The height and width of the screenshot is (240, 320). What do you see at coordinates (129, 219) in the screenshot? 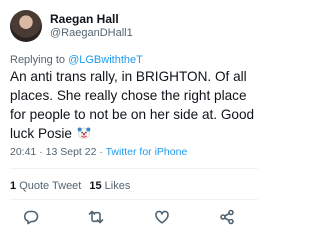
I see `action-bar` at bounding box center [129, 219].